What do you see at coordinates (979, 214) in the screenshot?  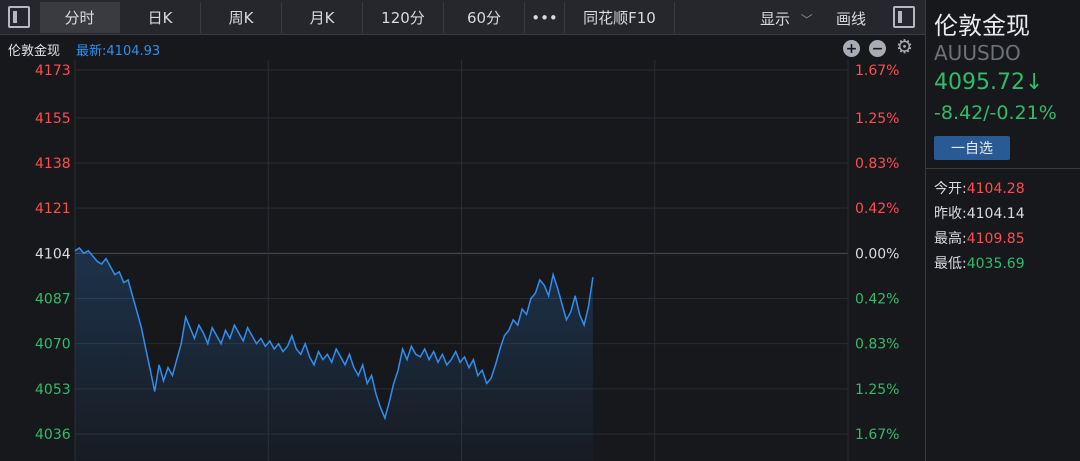 I see `stat-prev-close: 昨收:4104.14` at bounding box center [979, 214].